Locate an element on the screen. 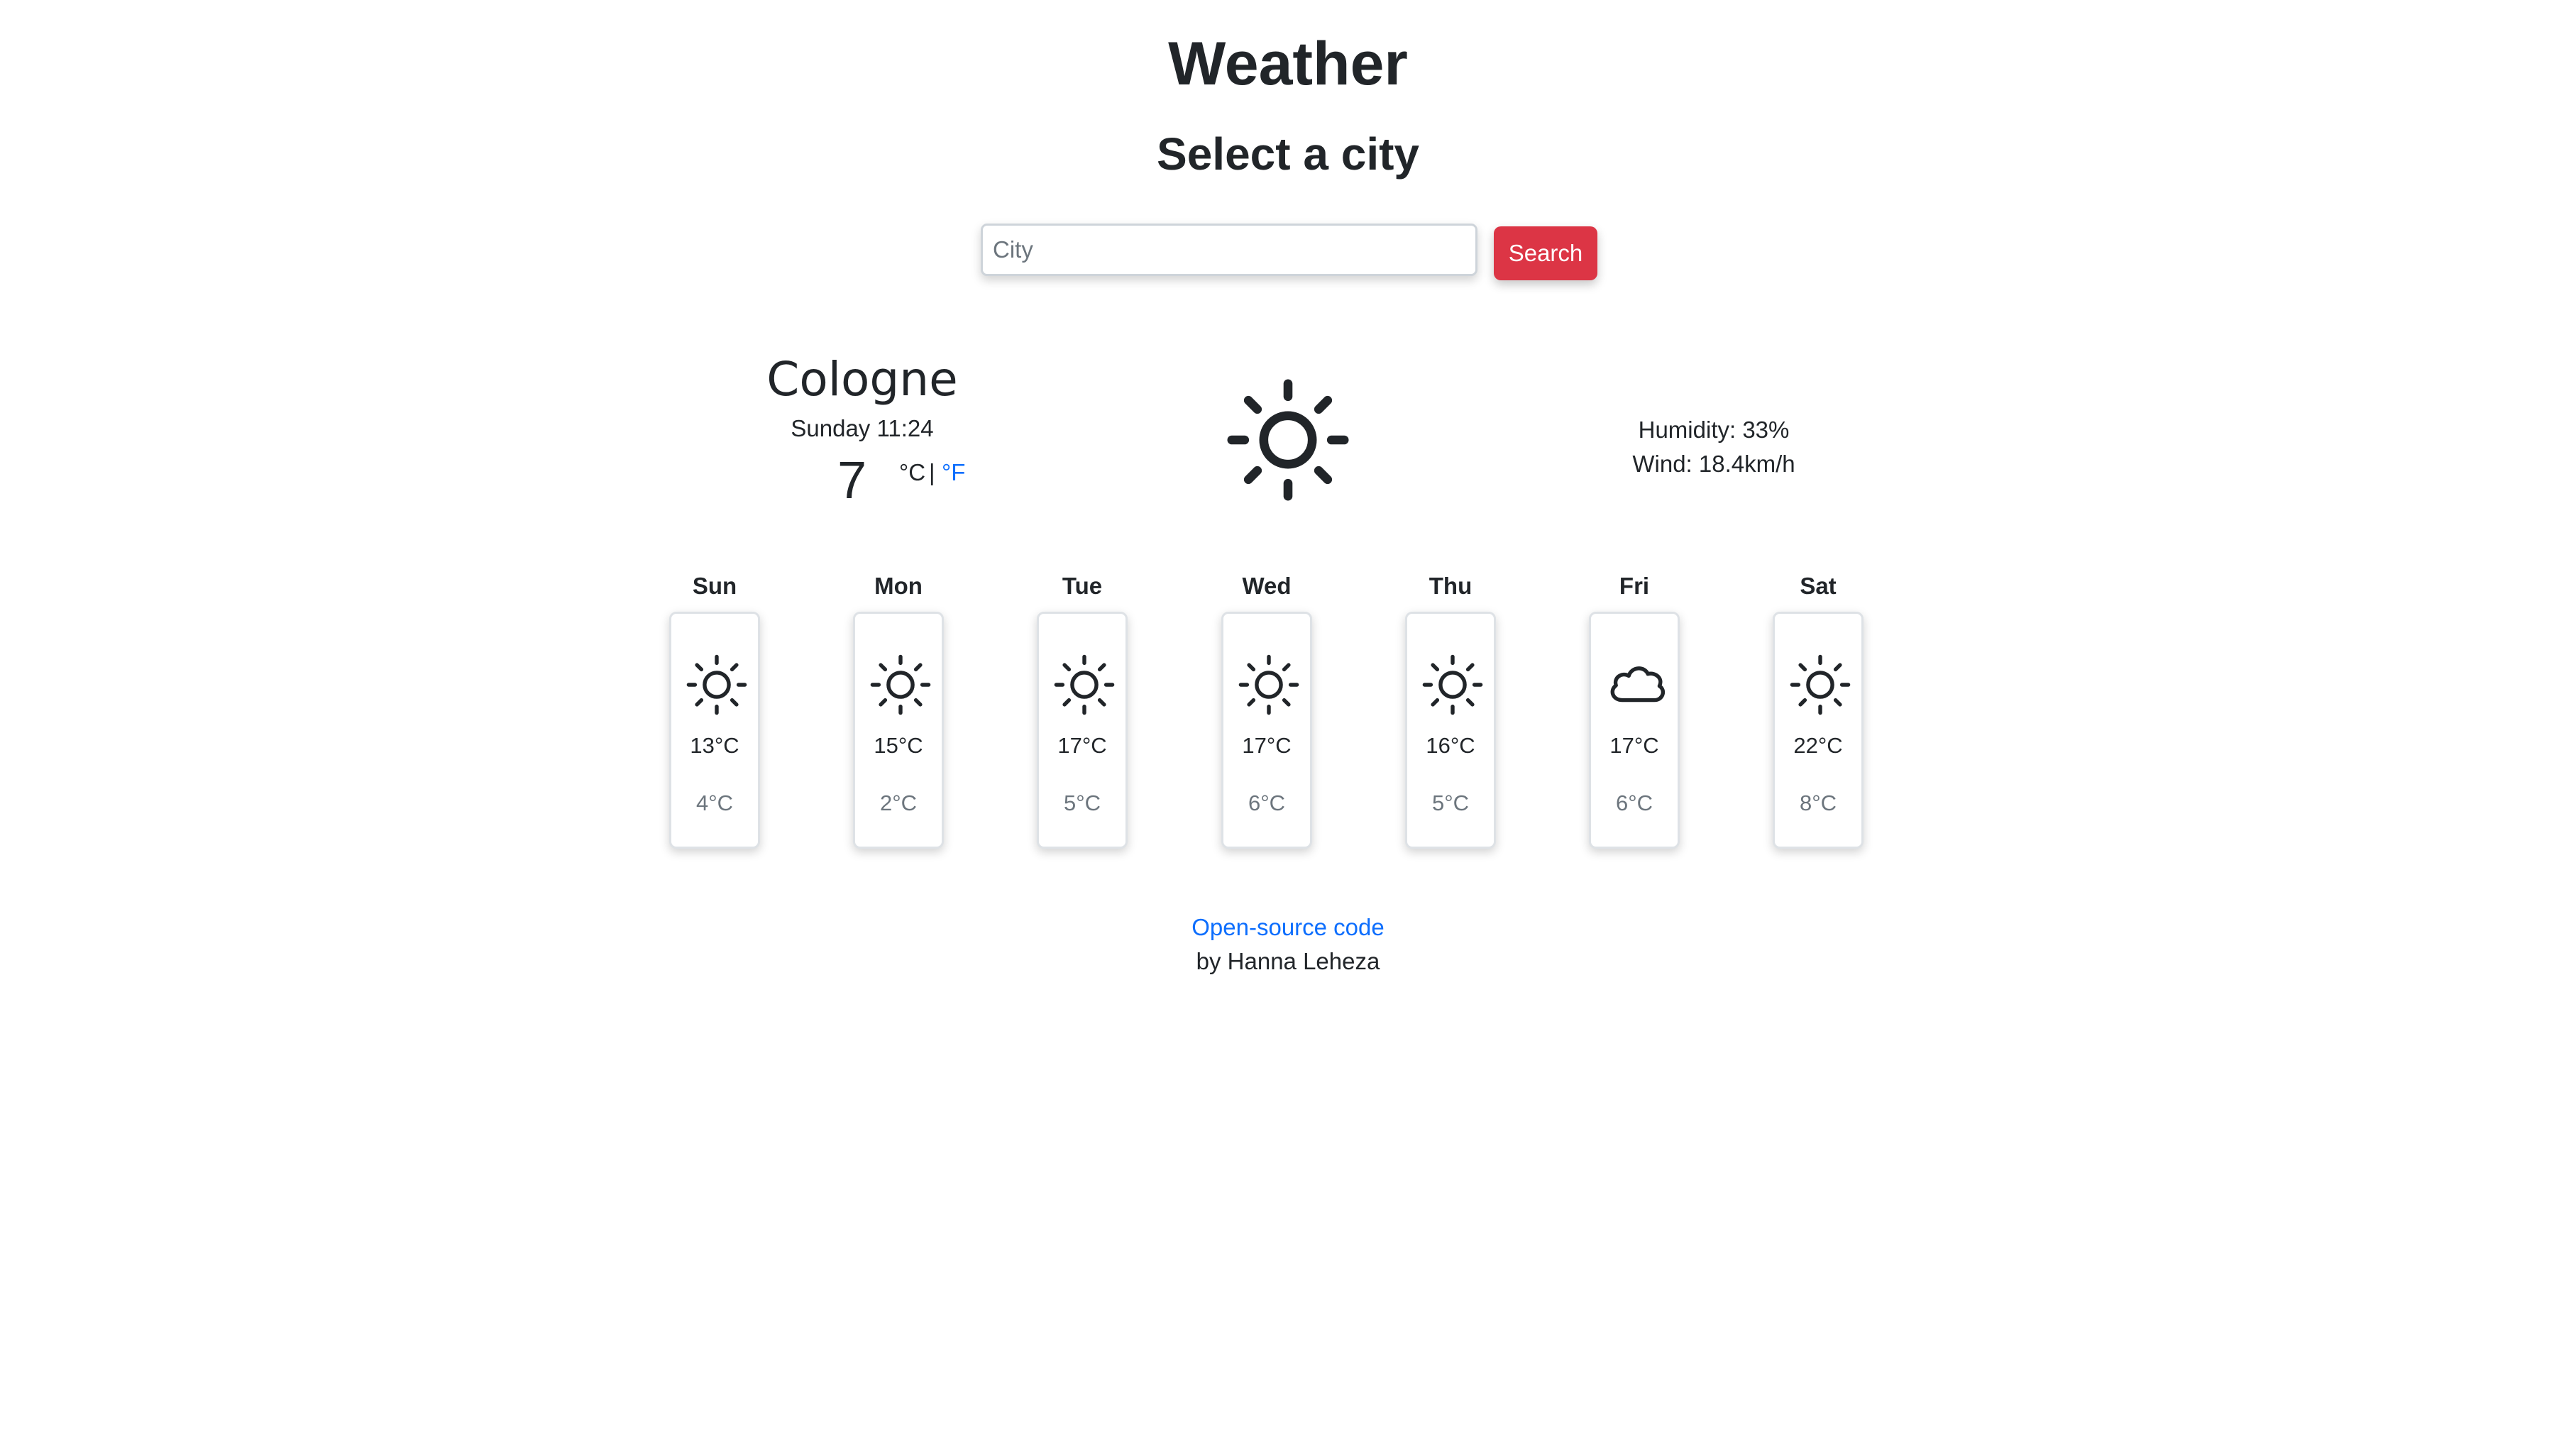 The height and width of the screenshot is (1432, 2576). forecast-max-temp: 16°C is located at coordinates (1450, 746).